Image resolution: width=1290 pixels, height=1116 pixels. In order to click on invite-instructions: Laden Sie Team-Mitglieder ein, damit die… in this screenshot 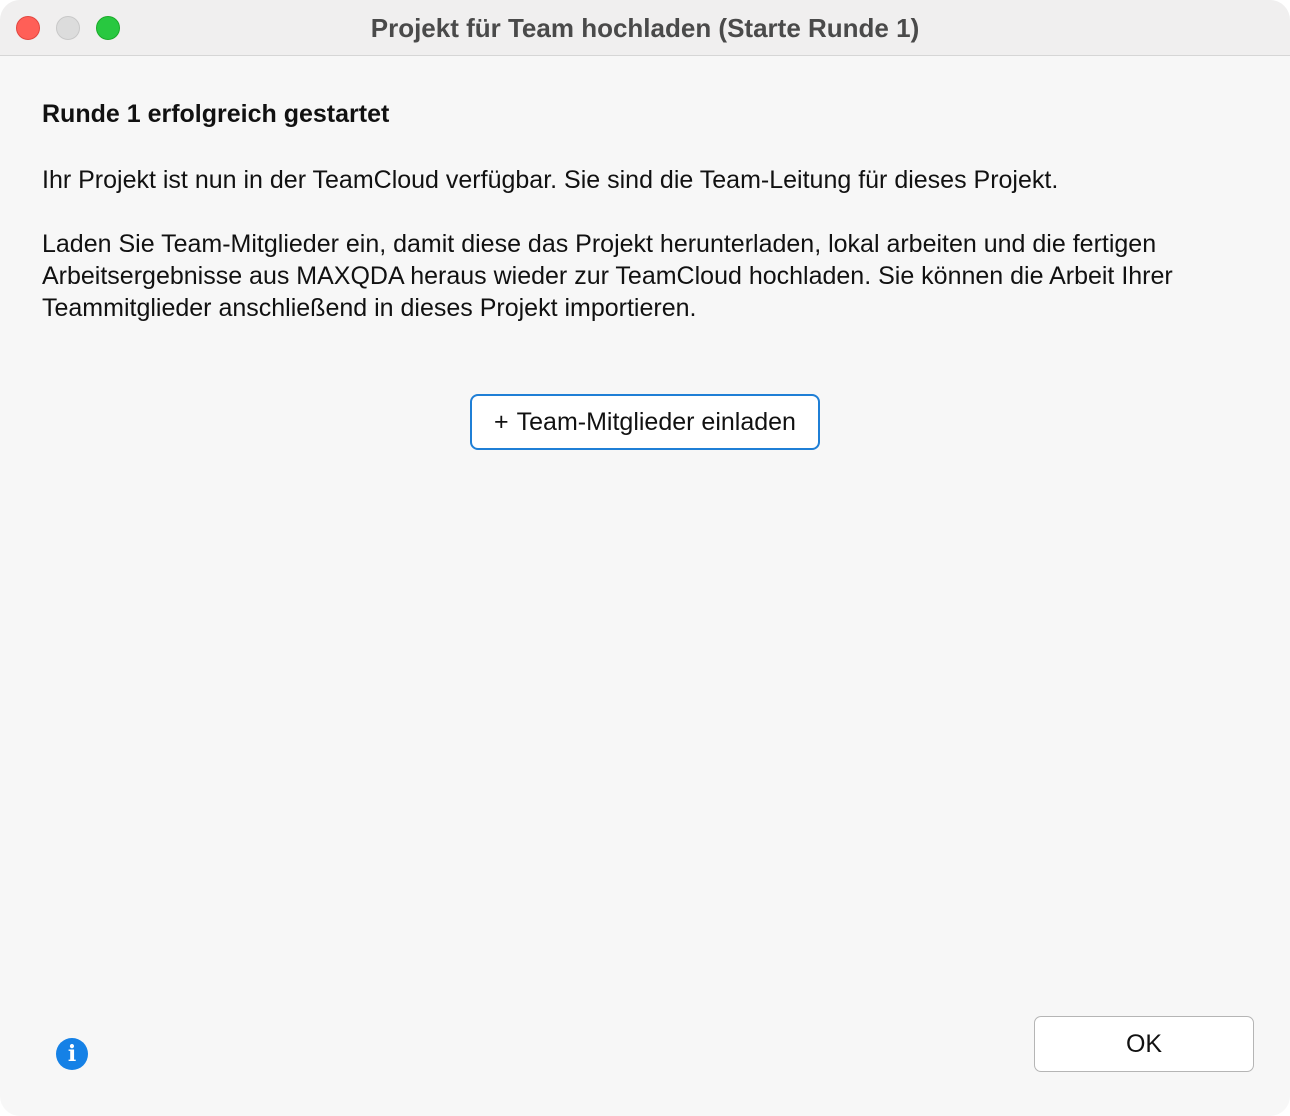, I will do `click(647, 276)`.